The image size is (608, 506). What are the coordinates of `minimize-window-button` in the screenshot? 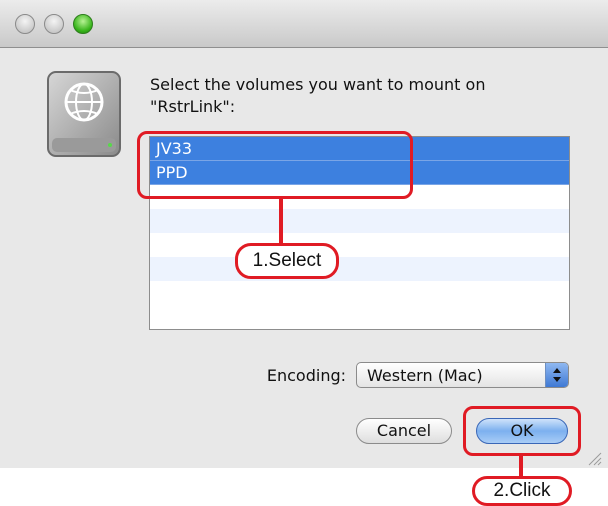 It's located at (54, 24).